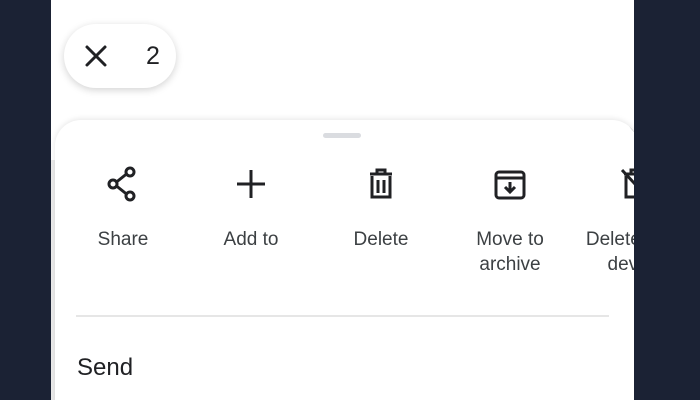 The height and width of the screenshot is (400, 700). What do you see at coordinates (381, 239) in the screenshot?
I see `delete-label: Delete` at bounding box center [381, 239].